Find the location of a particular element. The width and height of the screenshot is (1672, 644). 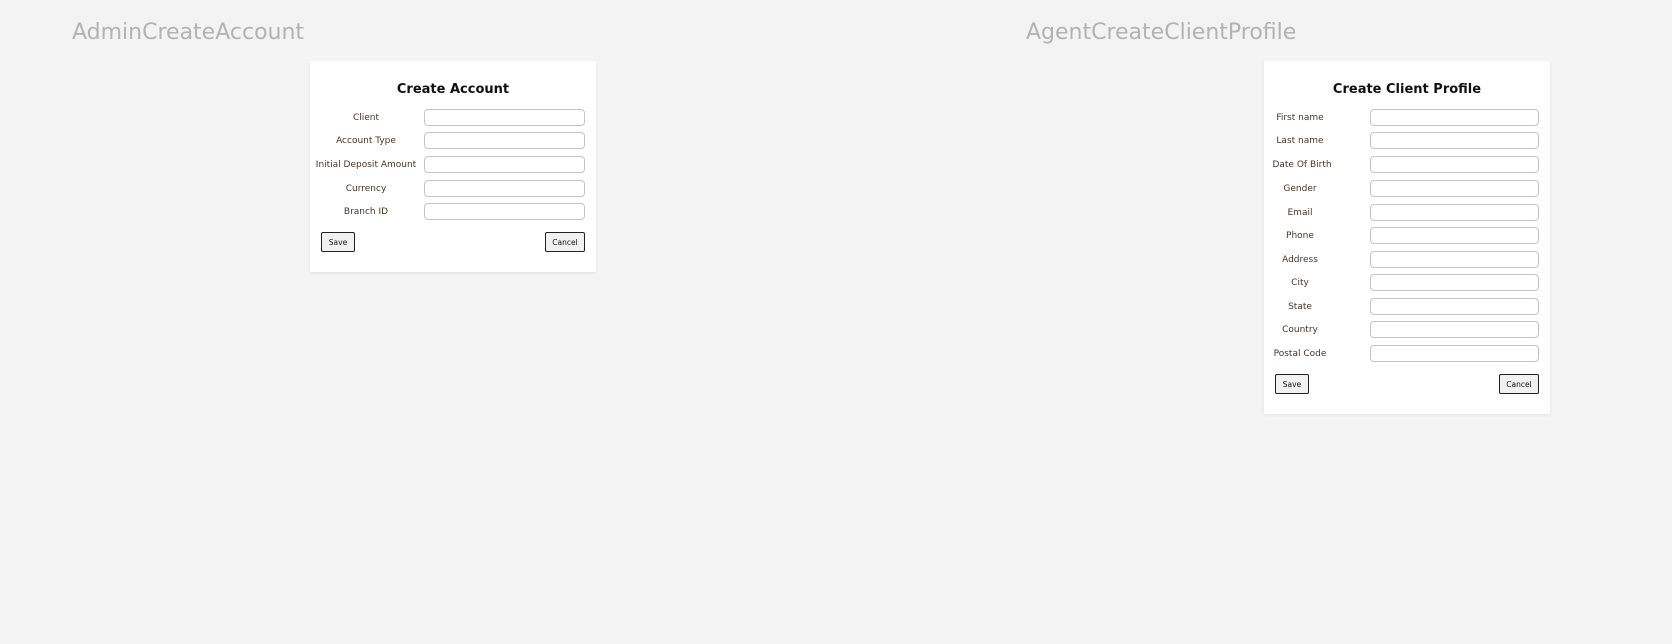

last-name-label: Last name is located at coordinates (1300, 141).